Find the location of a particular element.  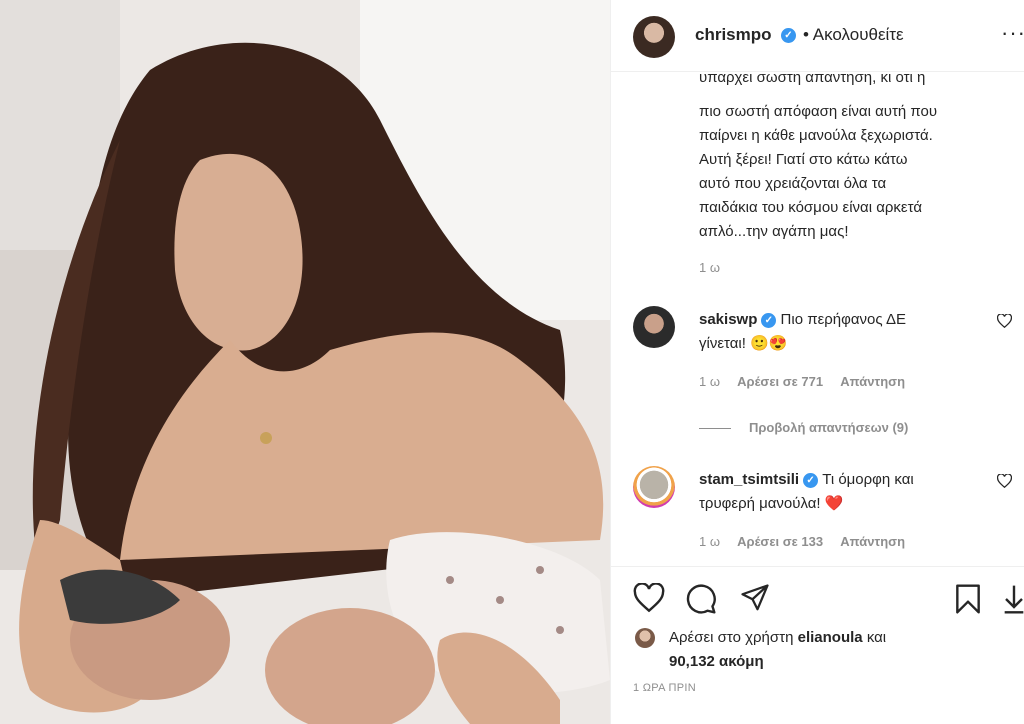

caption-line: απλό...την αγάπη μας! is located at coordinates (774, 231).